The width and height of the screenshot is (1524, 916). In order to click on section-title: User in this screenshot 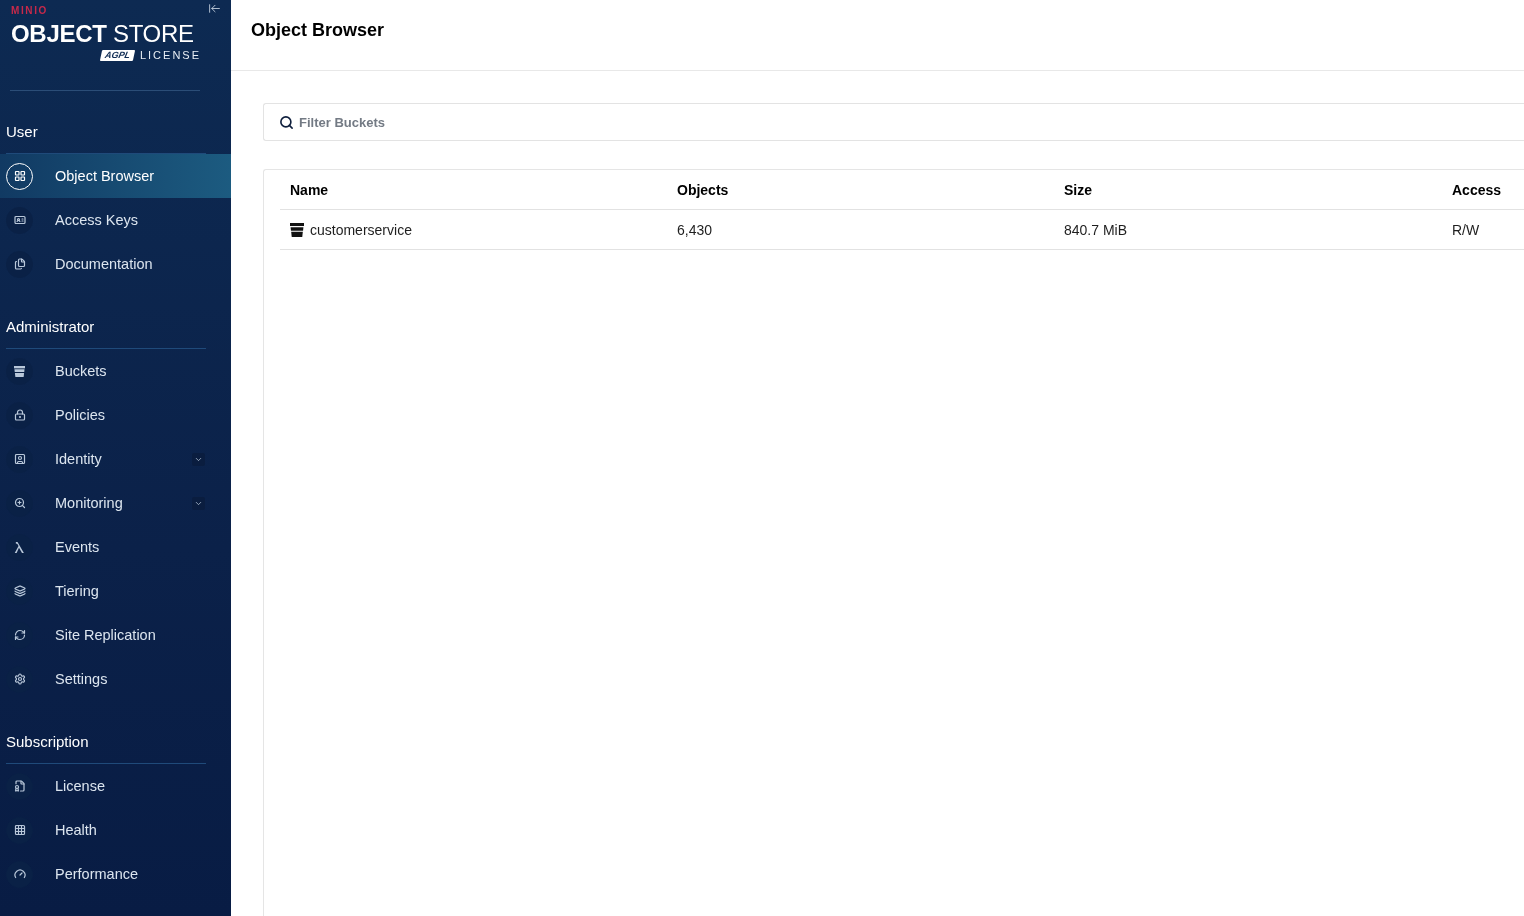, I will do `click(22, 131)`.